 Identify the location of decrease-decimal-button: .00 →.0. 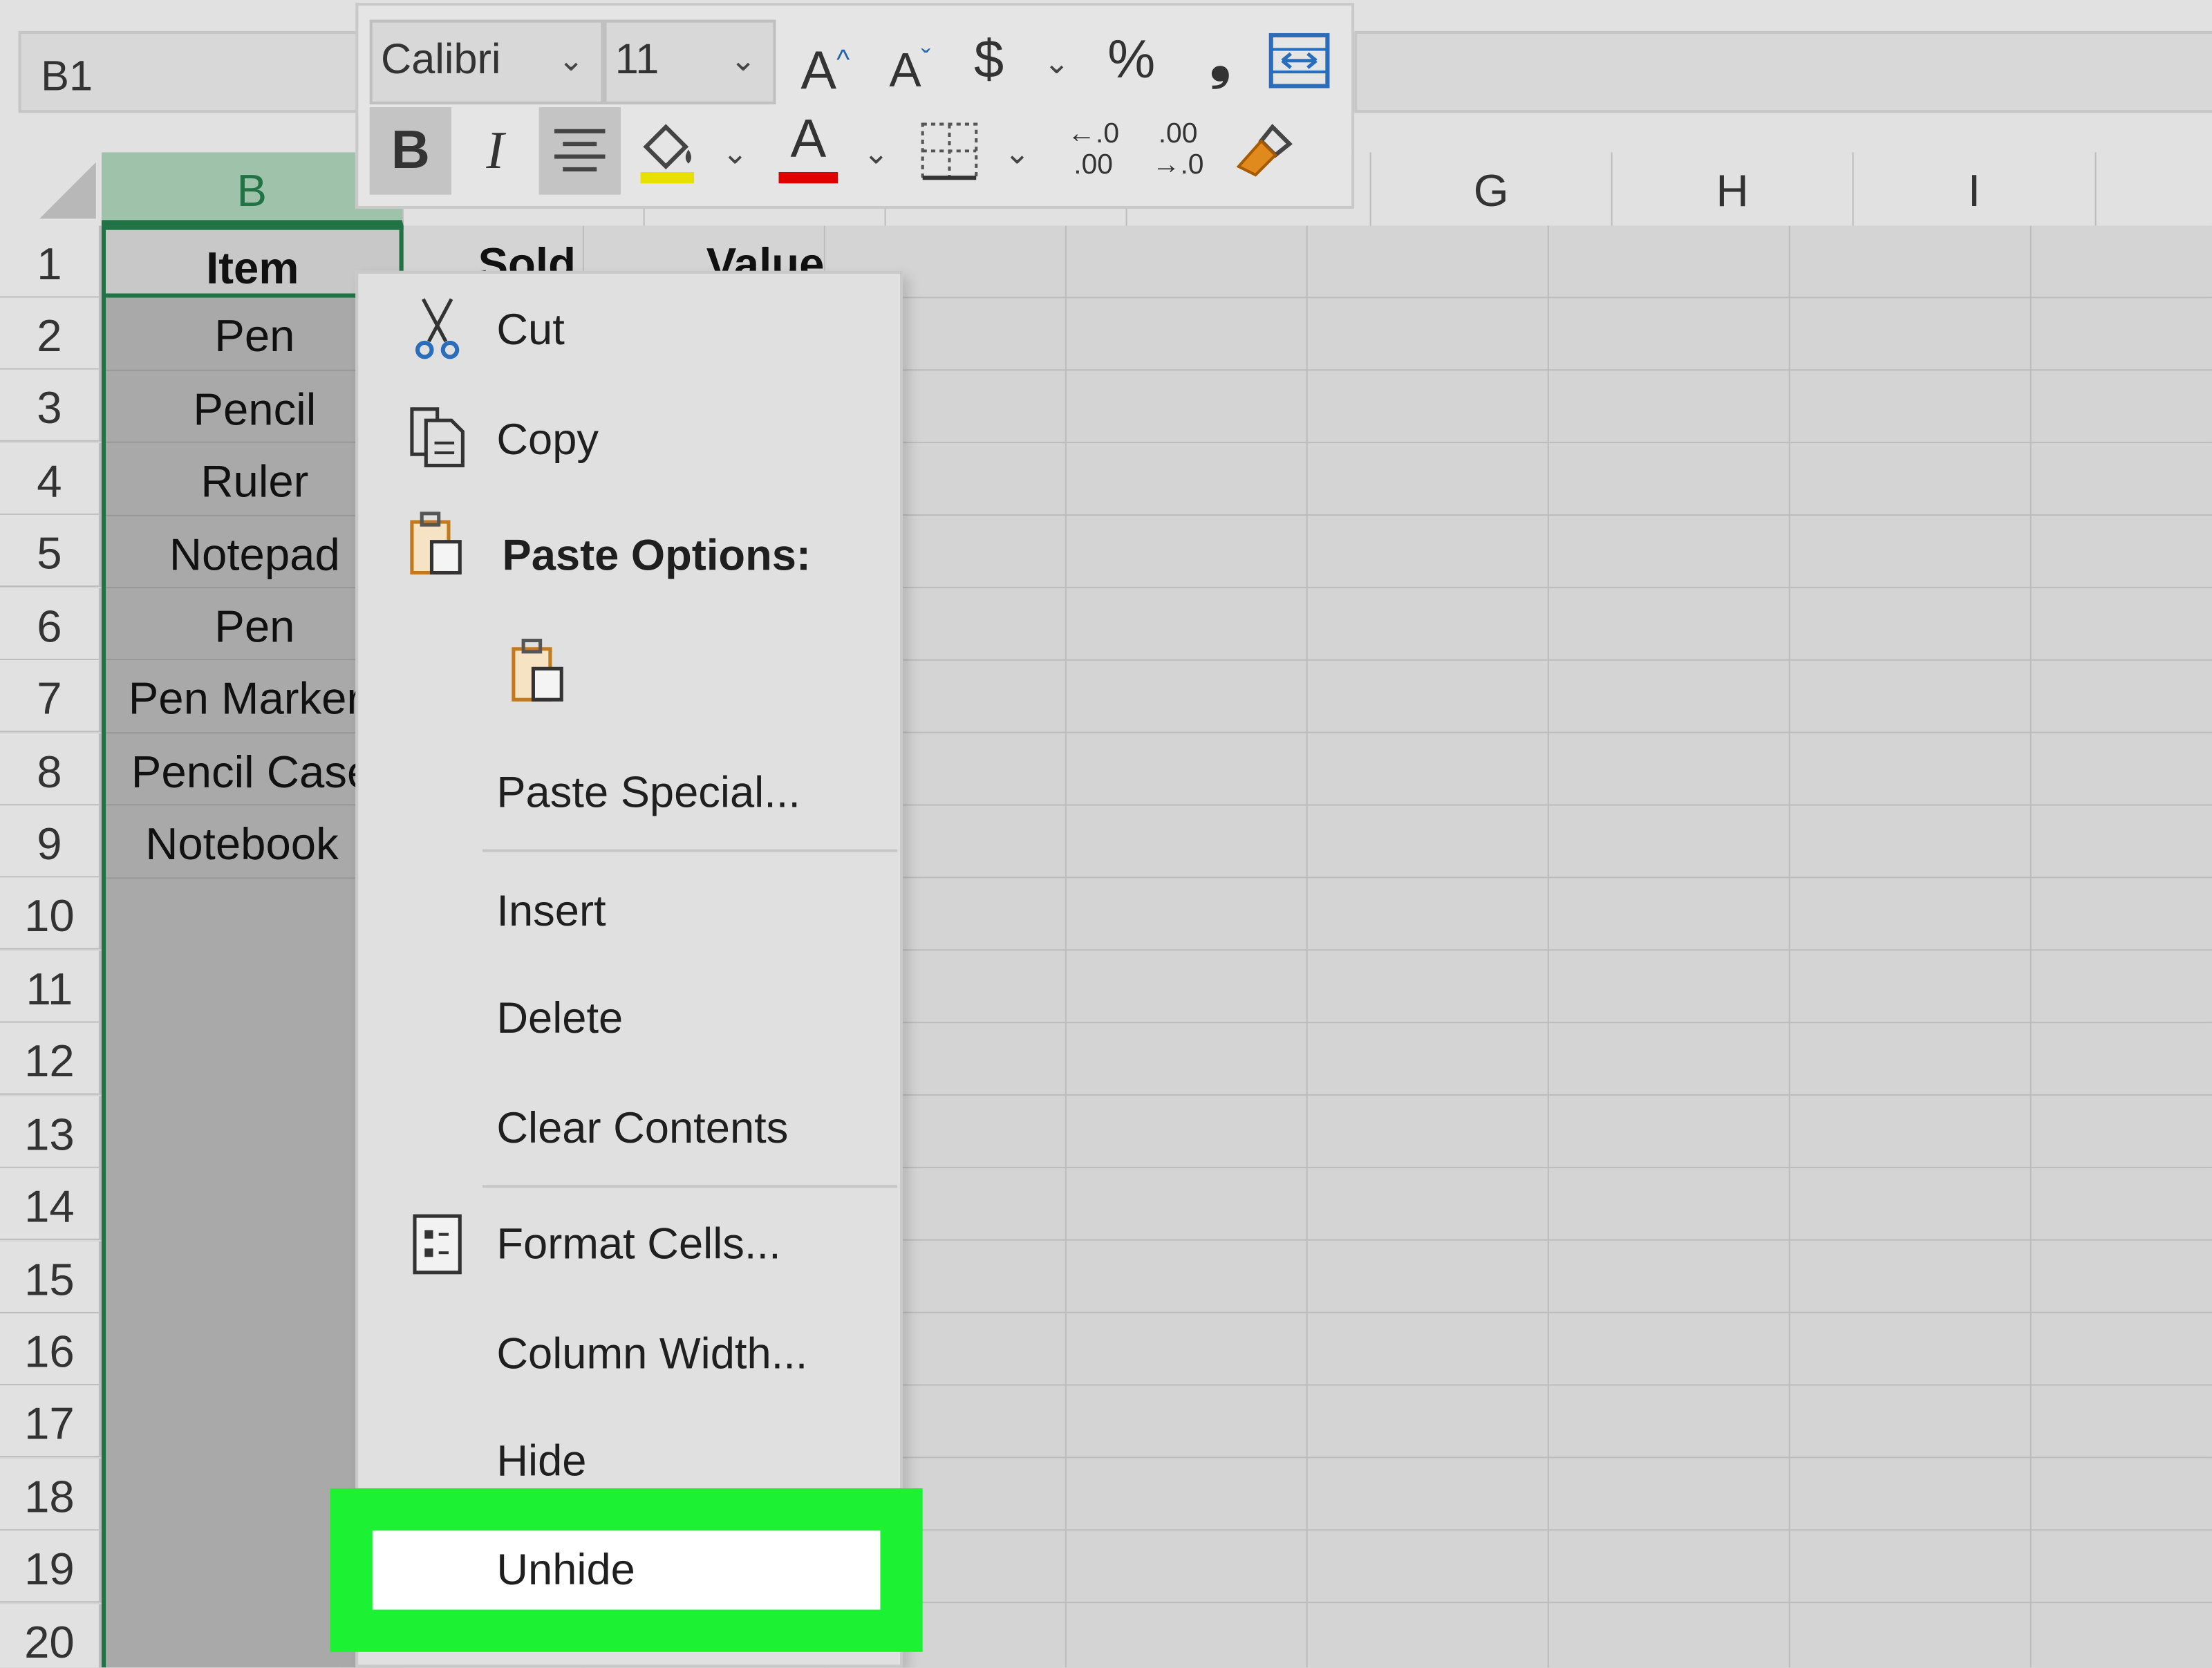
(1178, 151).